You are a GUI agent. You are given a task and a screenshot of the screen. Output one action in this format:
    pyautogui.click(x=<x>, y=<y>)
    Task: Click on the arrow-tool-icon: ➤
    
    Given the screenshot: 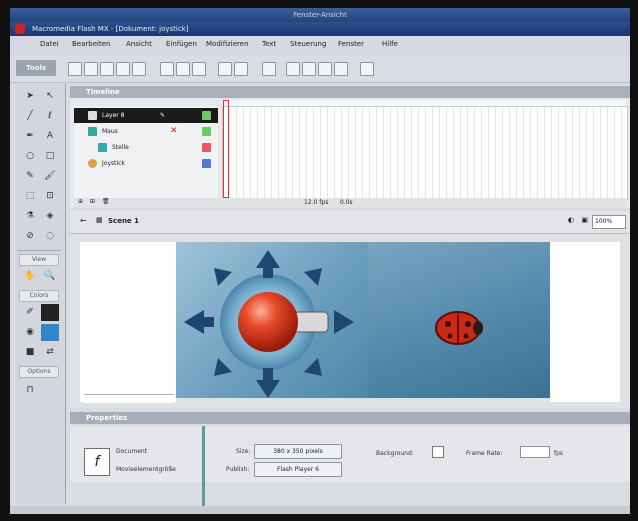 What is the action you would take?
    pyautogui.click(x=30, y=96)
    